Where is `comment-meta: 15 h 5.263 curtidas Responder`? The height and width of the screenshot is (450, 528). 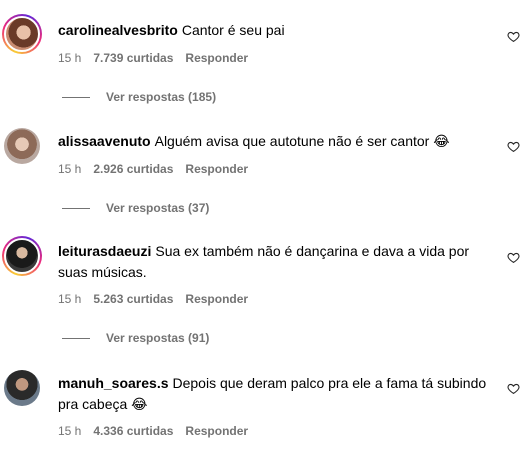
comment-meta: 15 h 5.263 curtidas Responder is located at coordinates (159, 299).